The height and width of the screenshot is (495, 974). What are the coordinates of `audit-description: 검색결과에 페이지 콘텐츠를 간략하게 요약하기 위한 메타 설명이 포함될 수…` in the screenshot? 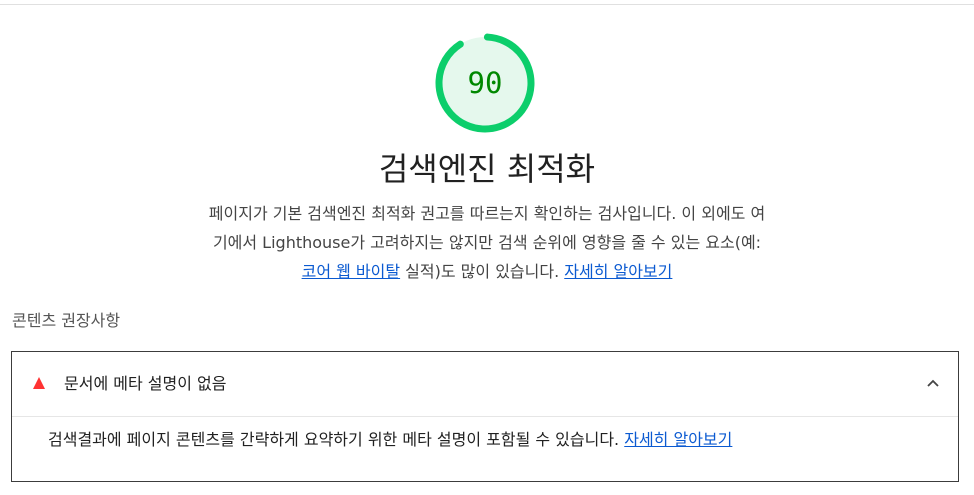 It's located at (390, 440).